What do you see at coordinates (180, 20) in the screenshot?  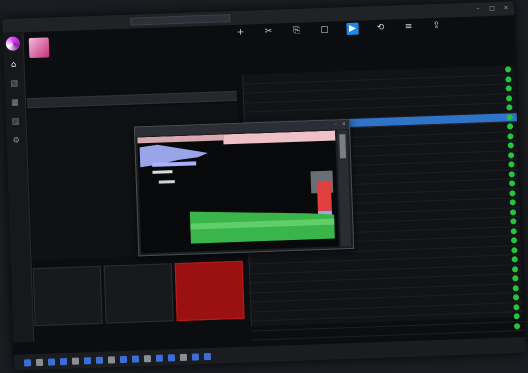 I see `search-input` at bounding box center [180, 20].